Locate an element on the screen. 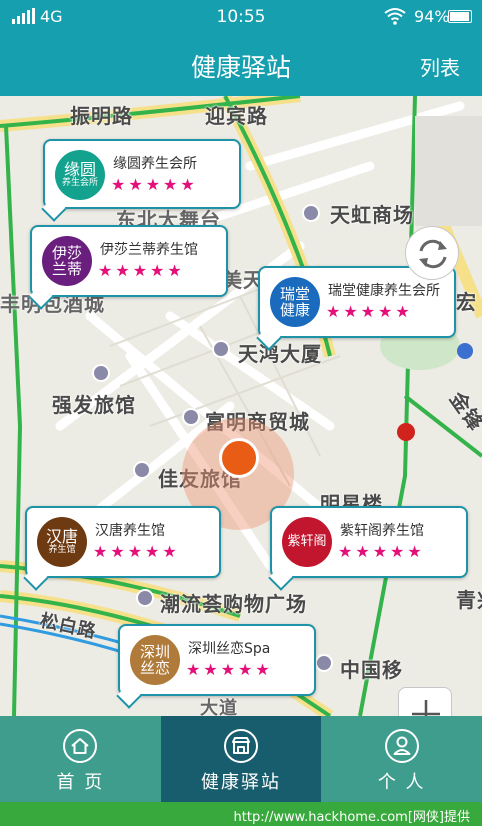 Image resolution: width=482 pixels, height=826 pixels. map-label: 大道 is located at coordinates (219, 707).